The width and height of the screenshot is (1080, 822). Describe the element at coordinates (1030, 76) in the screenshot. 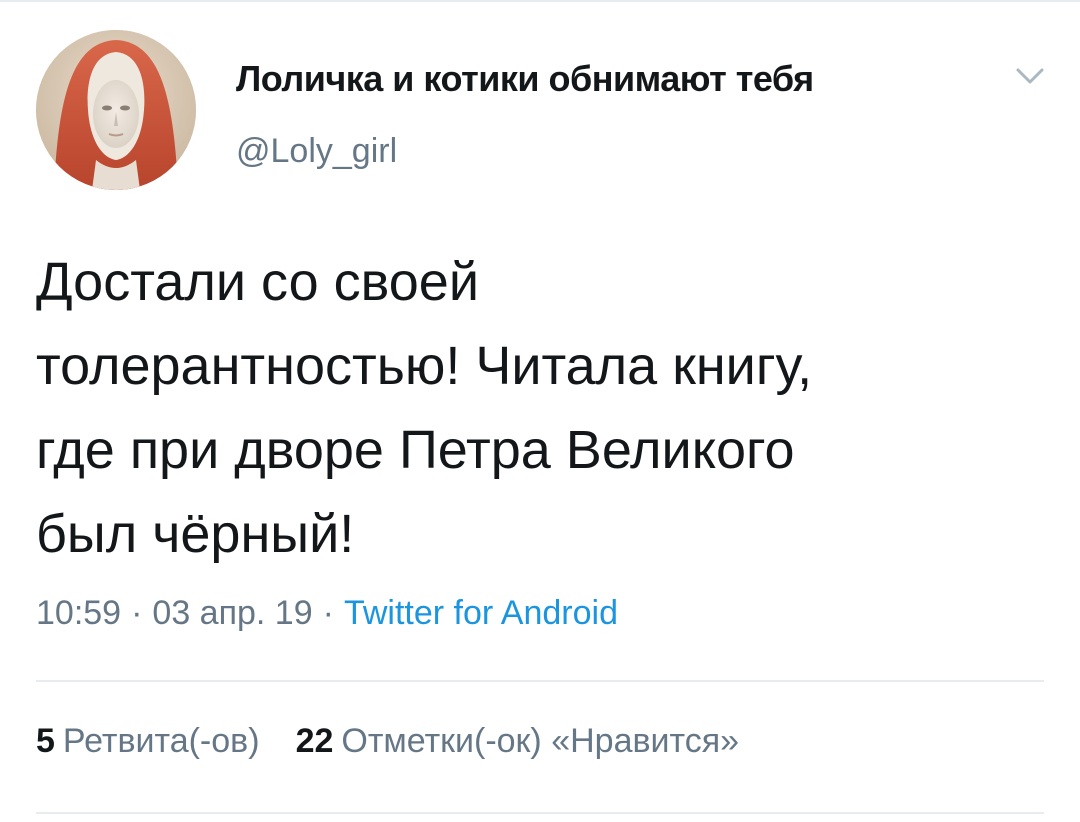

I see `chevron-down-icon` at that location.